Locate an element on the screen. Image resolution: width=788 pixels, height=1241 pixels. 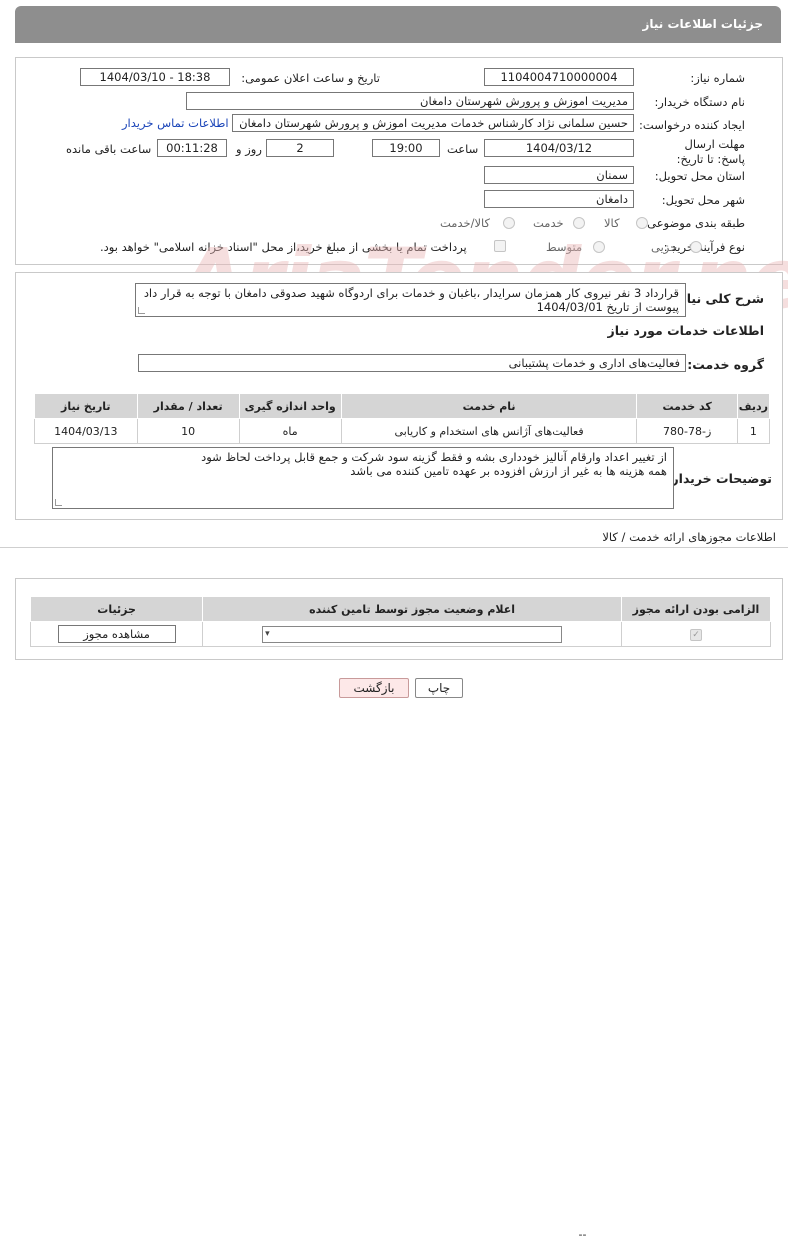
need-number-field: 1104004710000004 is located at coordinates (559, 77).